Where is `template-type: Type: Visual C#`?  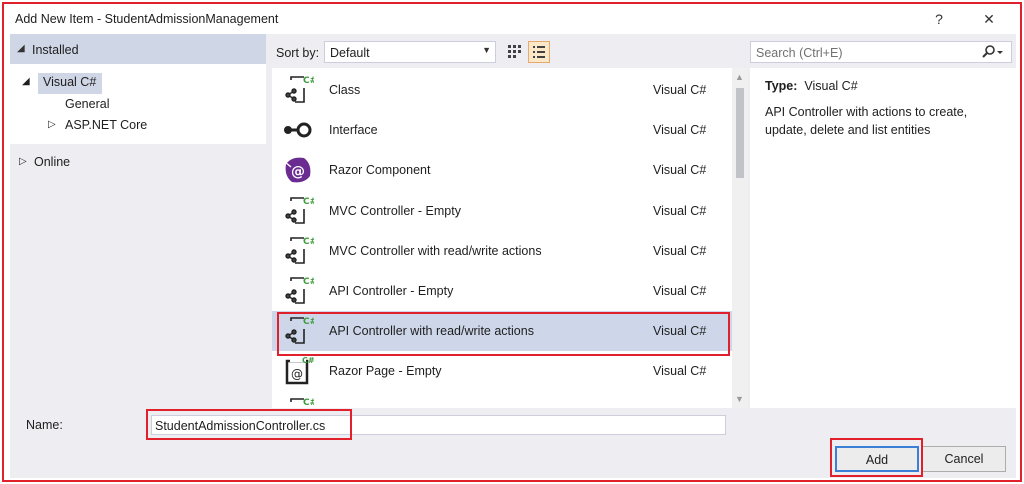 template-type: Type: Visual C# is located at coordinates (811, 86).